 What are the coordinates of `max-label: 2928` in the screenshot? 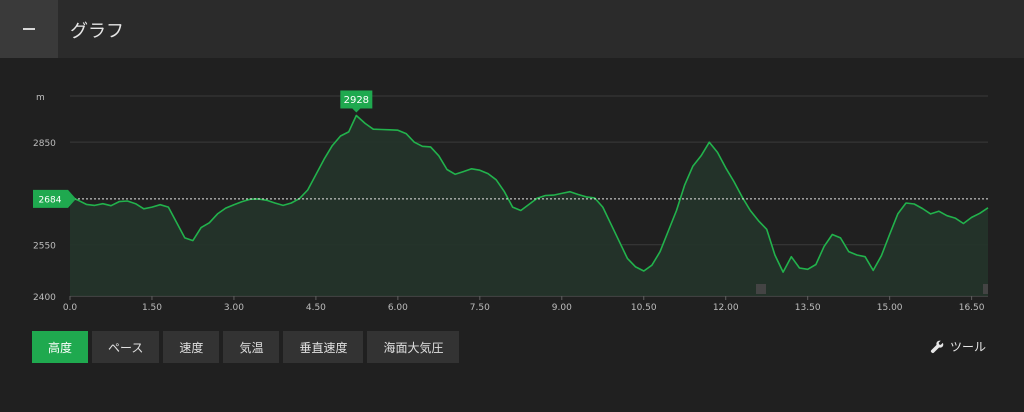 It's located at (356, 100).